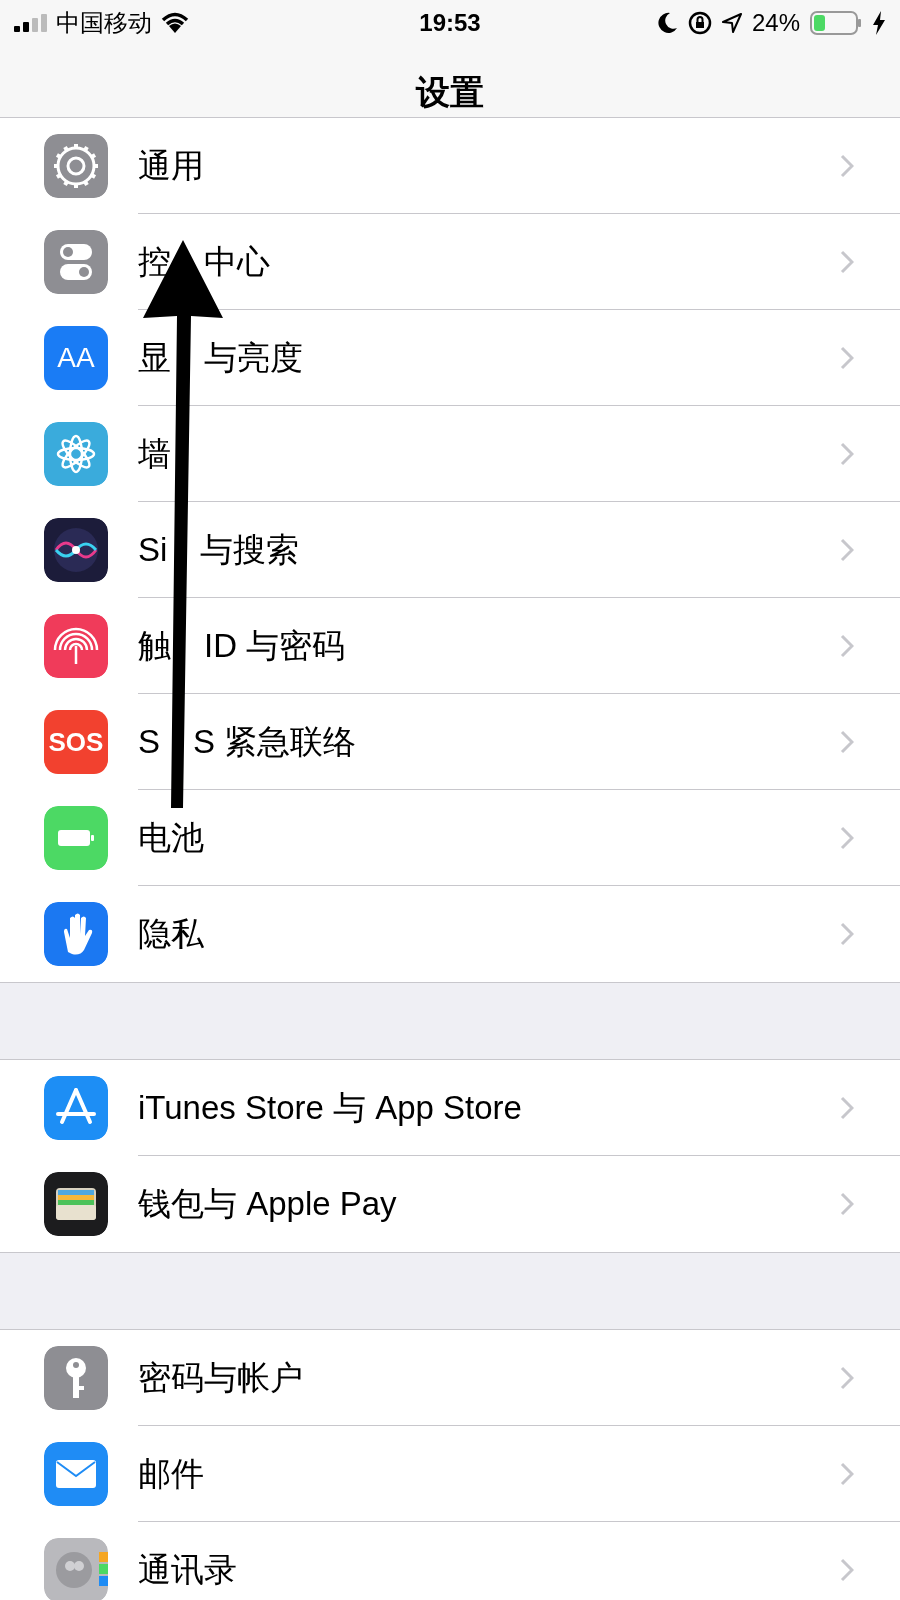  What do you see at coordinates (76, 742) in the screenshot?
I see `sos-icon: SOS` at bounding box center [76, 742].